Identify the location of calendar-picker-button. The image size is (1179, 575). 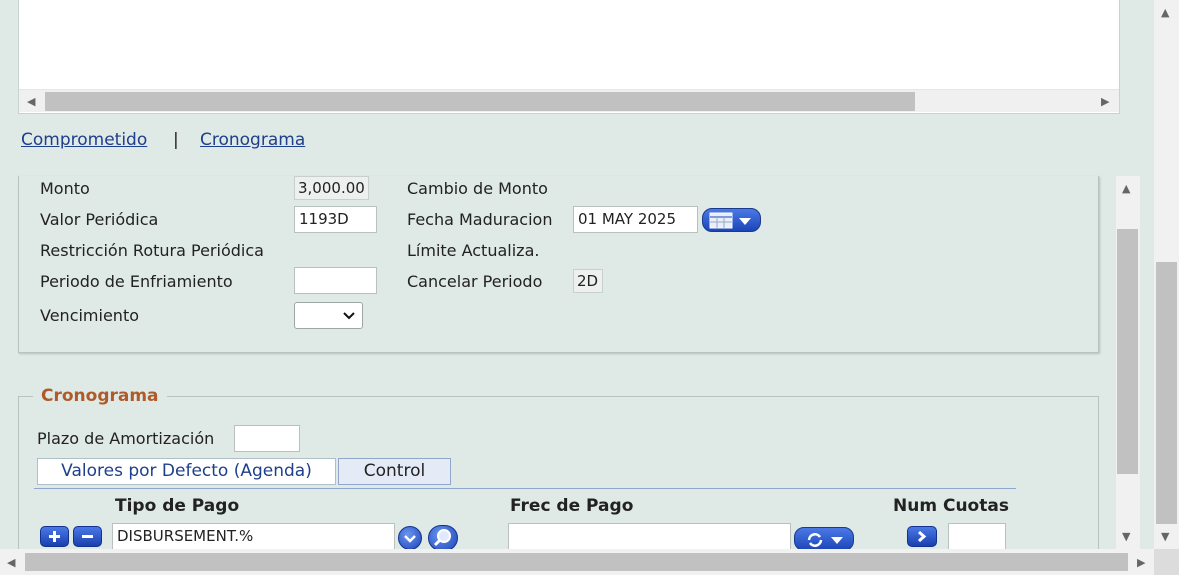
(731, 220).